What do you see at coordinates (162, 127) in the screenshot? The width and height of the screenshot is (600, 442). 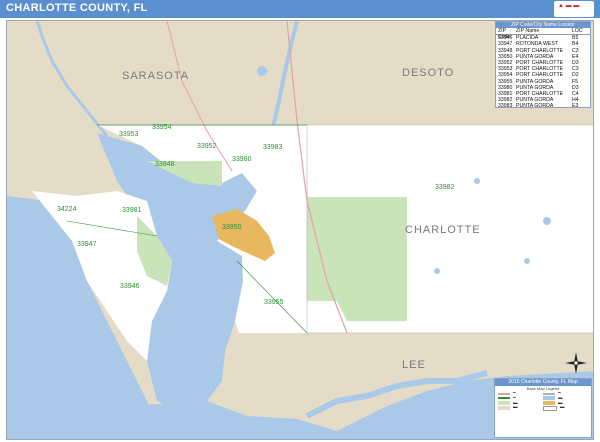 I see `zip-label: 33954` at bounding box center [162, 127].